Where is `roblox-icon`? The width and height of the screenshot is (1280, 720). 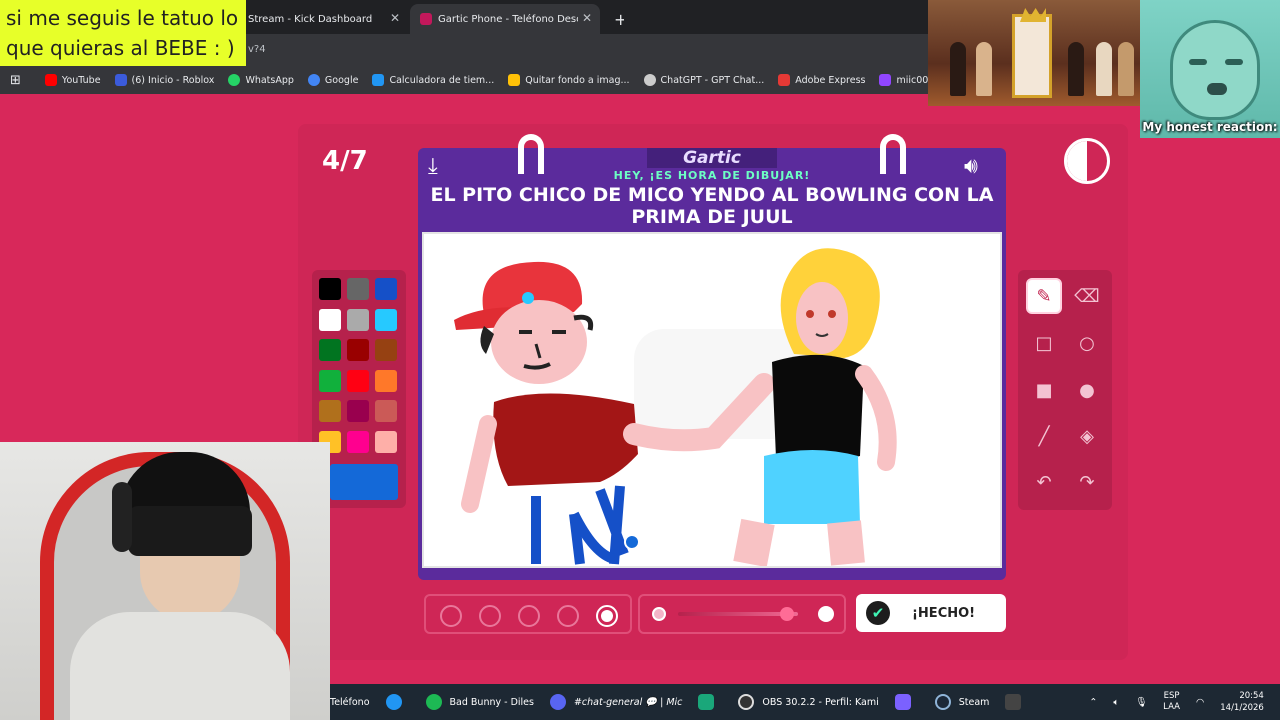
roblox-icon is located at coordinates (120, 80).